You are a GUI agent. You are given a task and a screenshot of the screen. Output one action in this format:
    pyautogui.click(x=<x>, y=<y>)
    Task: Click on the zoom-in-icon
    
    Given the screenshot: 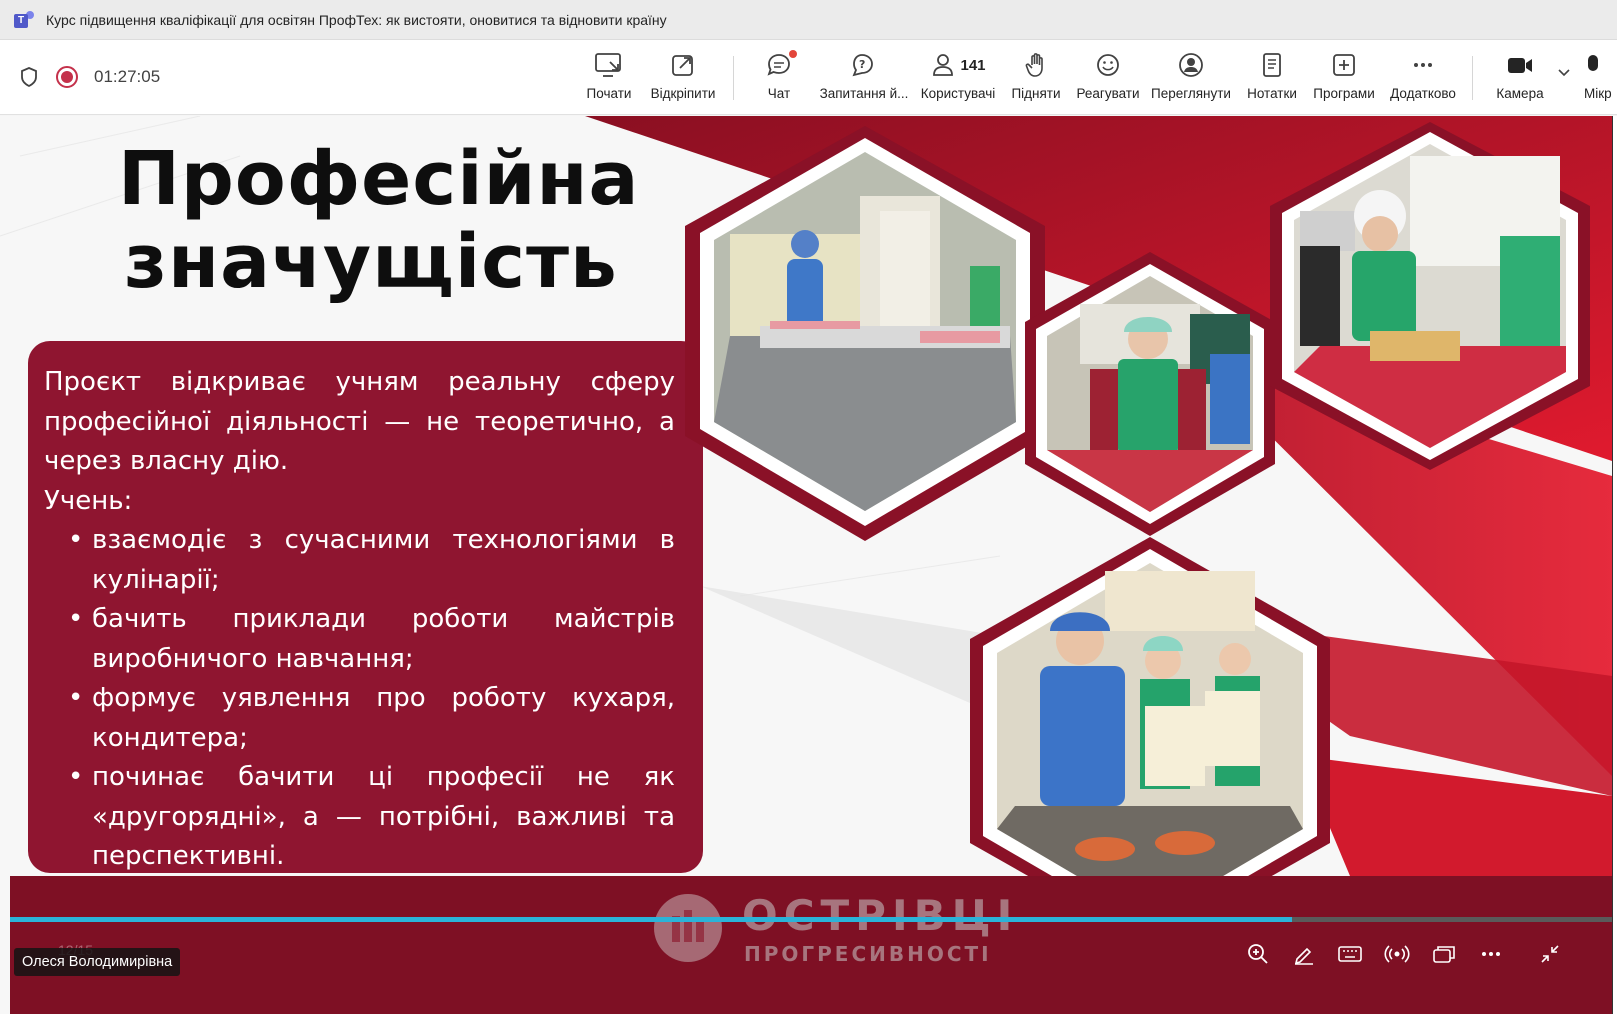 What is the action you would take?
    pyautogui.click(x=1258, y=954)
    